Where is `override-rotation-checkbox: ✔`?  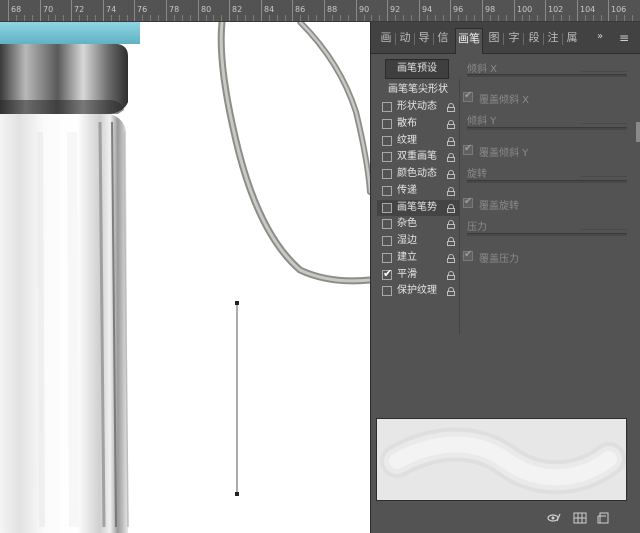
override-rotation-checkbox: ✔ is located at coordinates (468, 202).